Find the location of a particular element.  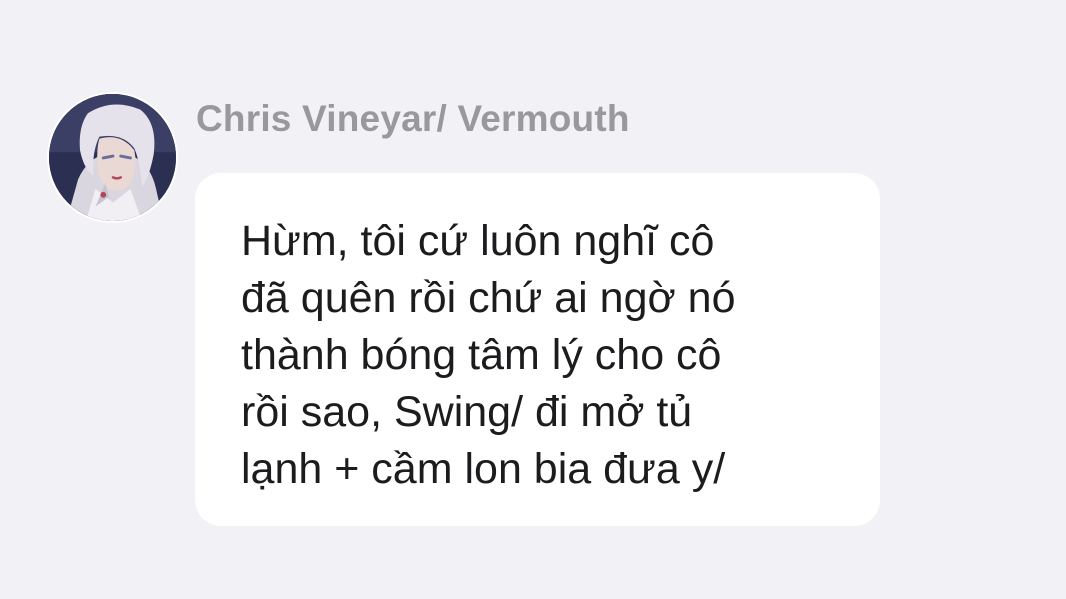

sender-name: Chris Vineyar/ Vermouth is located at coordinates (413, 118).